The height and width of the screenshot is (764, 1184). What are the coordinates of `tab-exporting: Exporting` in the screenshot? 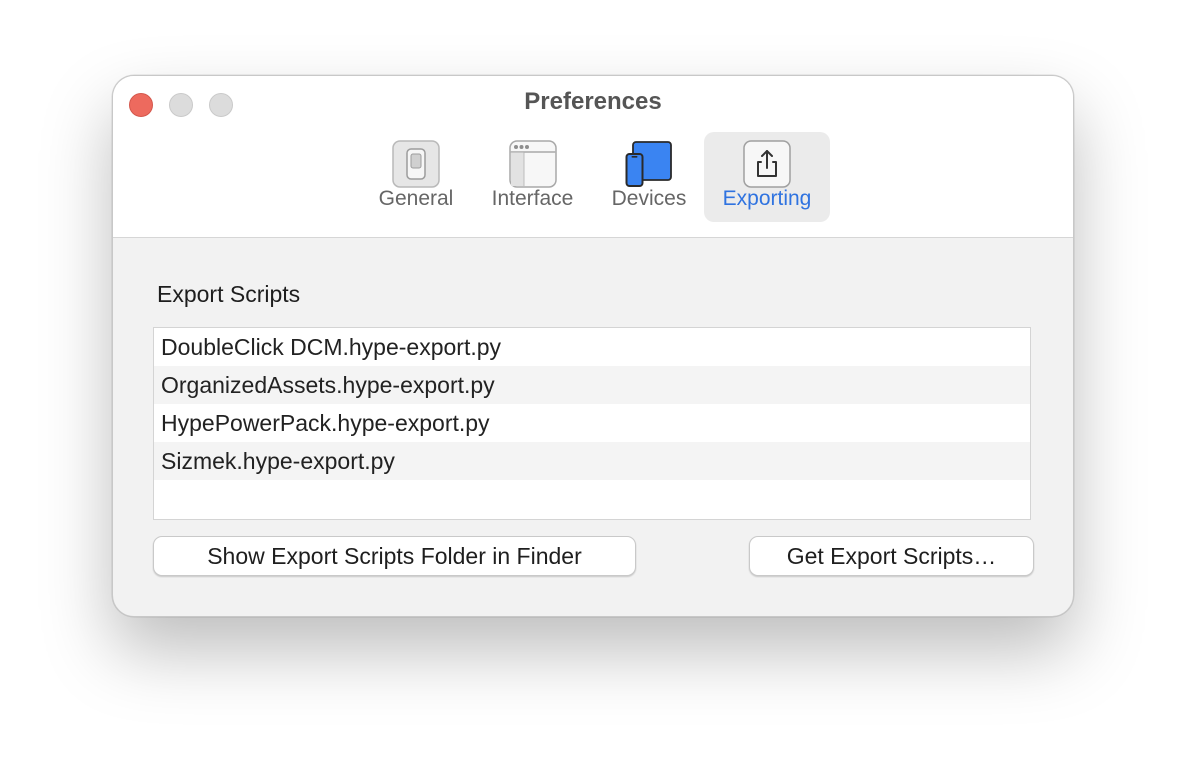 It's located at (767, 177).